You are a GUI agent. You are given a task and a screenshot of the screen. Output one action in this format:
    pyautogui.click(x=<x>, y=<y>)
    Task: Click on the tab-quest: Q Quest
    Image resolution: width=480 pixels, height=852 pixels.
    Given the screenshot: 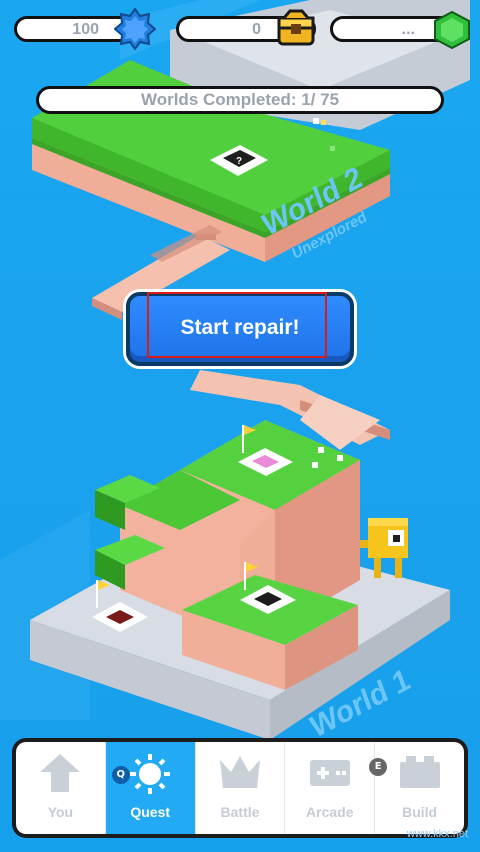 What is the action you would take?
    pyautogui.click(x=150, y=788)
    